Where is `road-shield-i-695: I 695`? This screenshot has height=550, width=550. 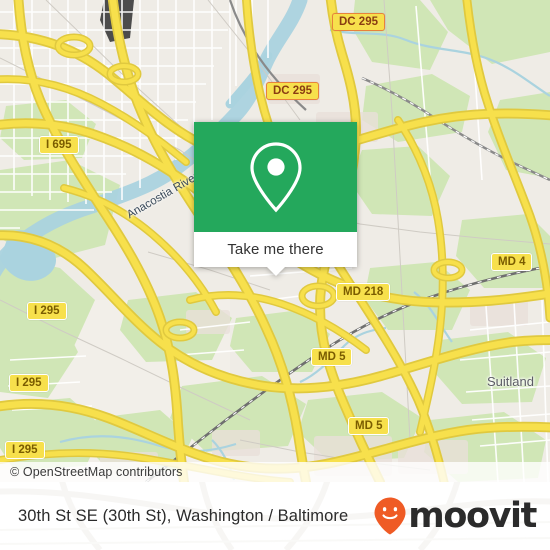 road-shield-i-695: I 695 is located at coordinates (59, 145).